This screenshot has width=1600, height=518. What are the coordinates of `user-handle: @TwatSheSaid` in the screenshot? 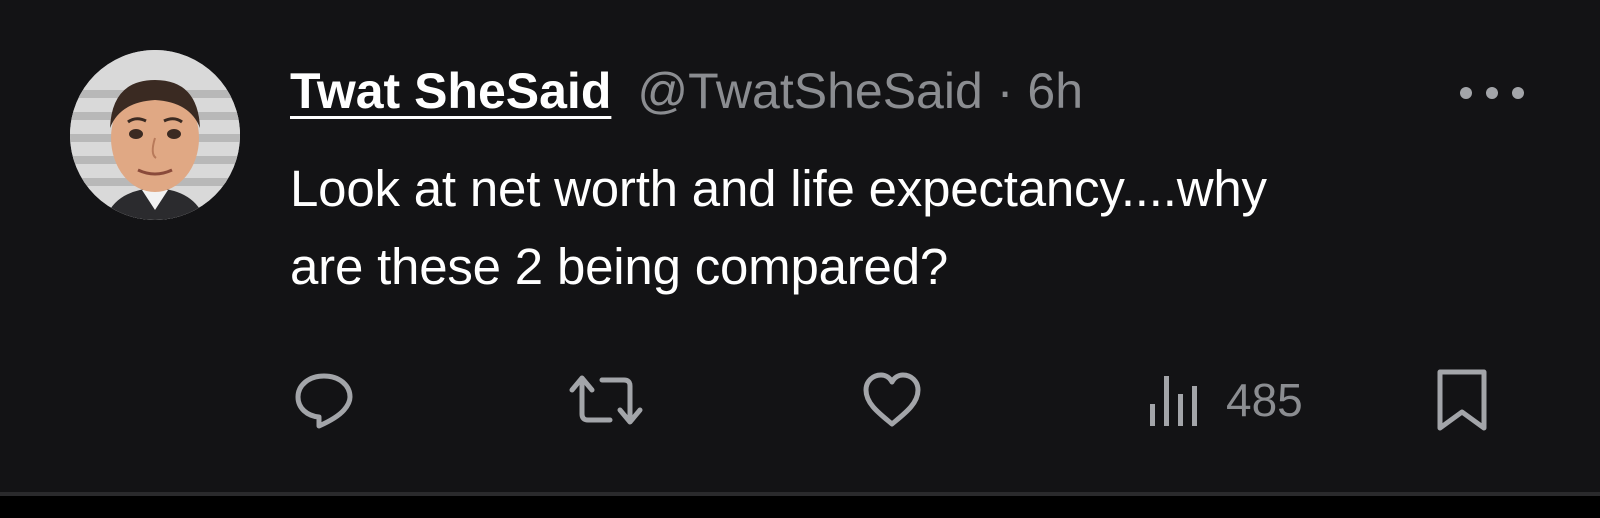 It's located at (809, 91).